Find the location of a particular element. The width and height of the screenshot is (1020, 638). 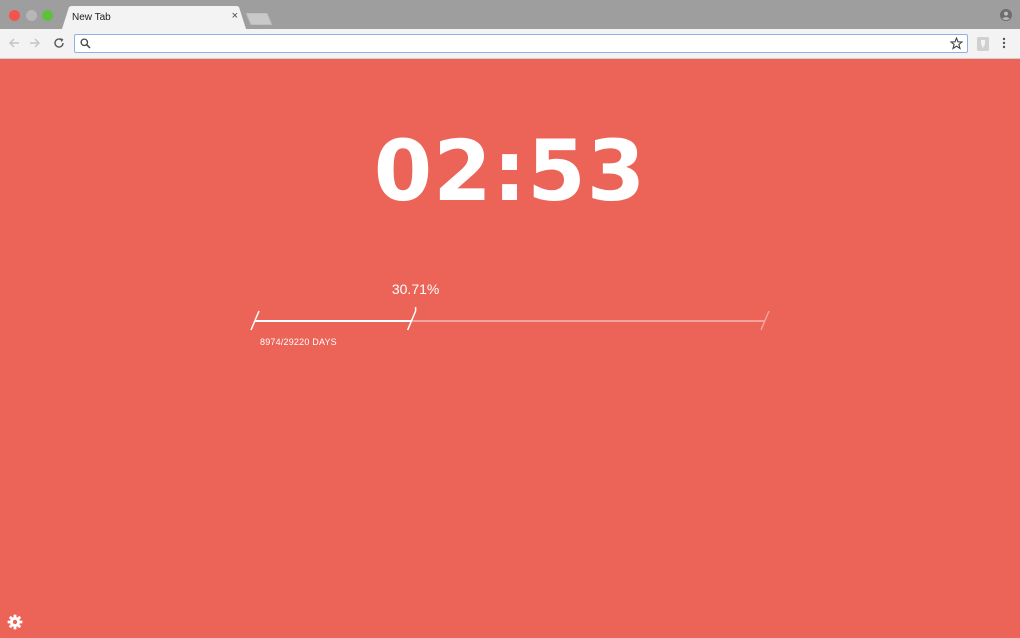

tab-title: New Tab is located at coordinates (91, 17).